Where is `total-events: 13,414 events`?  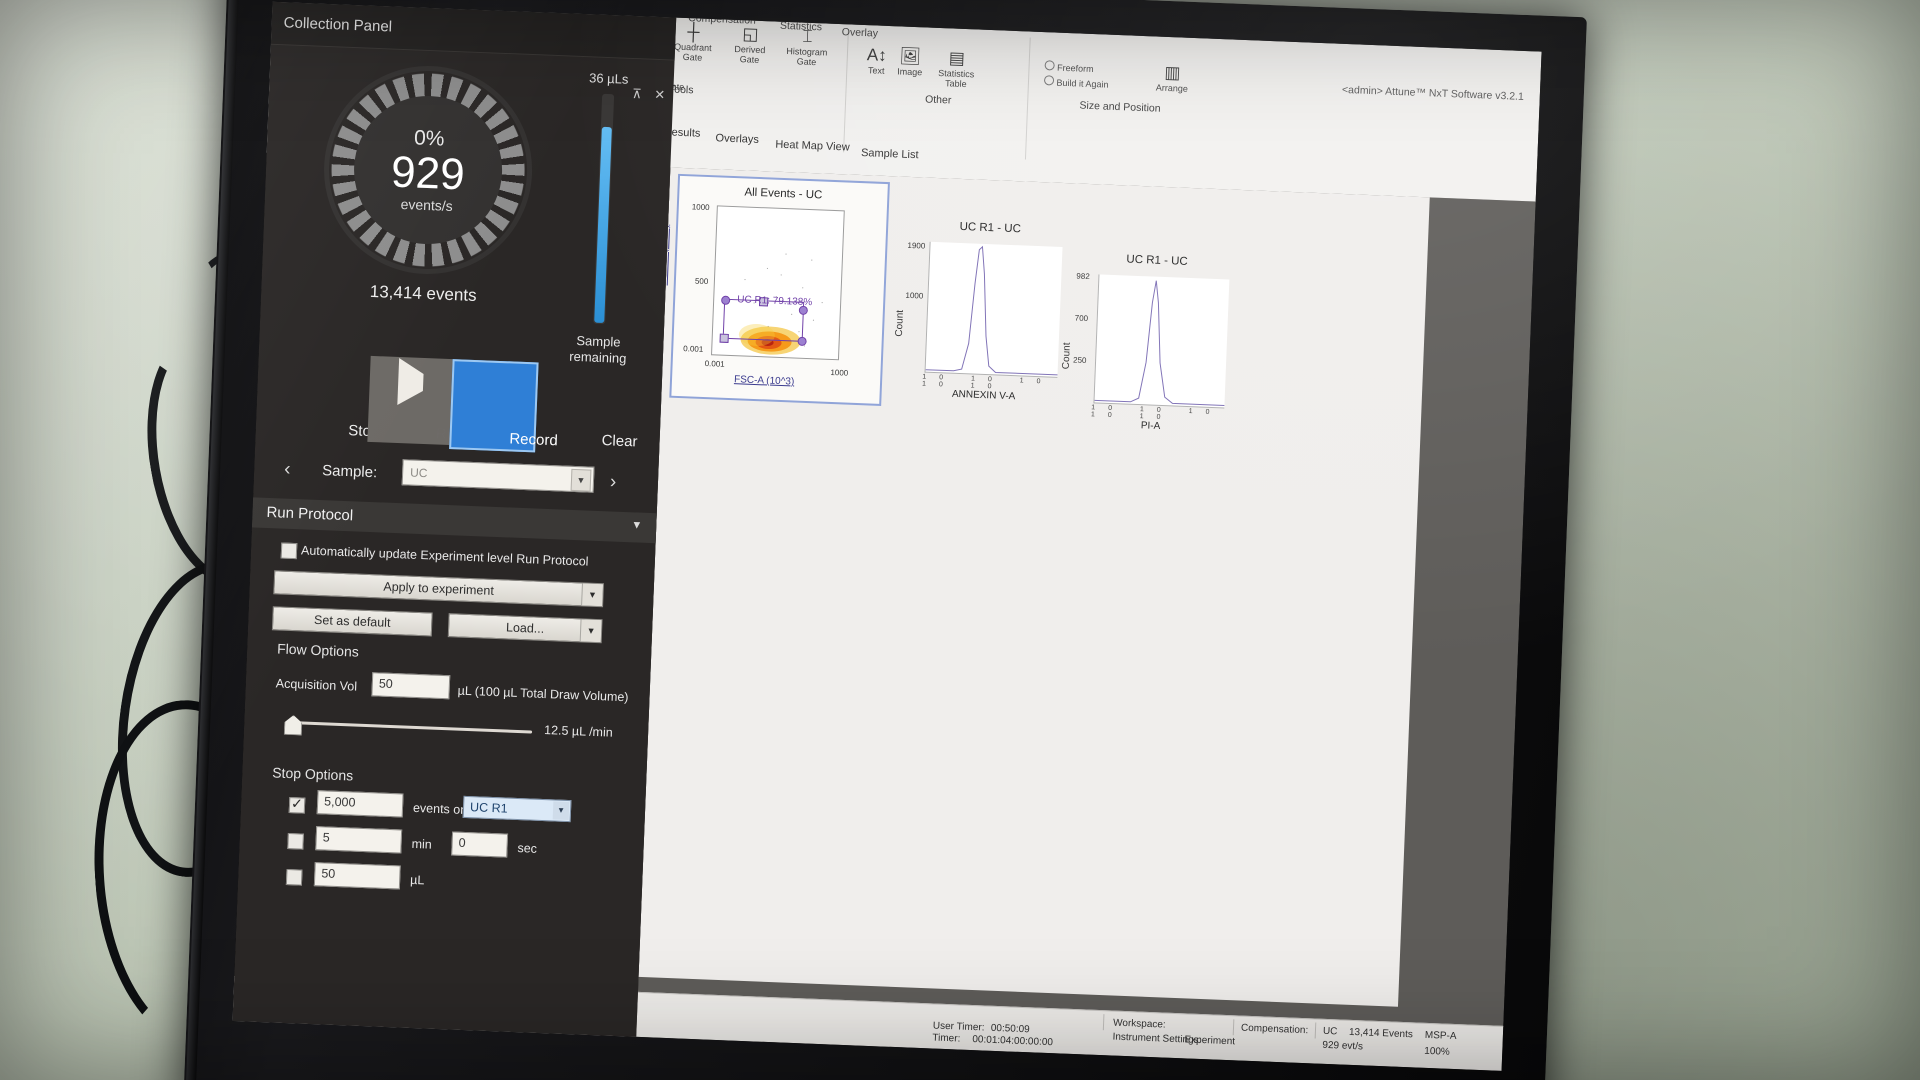
total-events: 13,414 events is located at coordinates (423, 293).